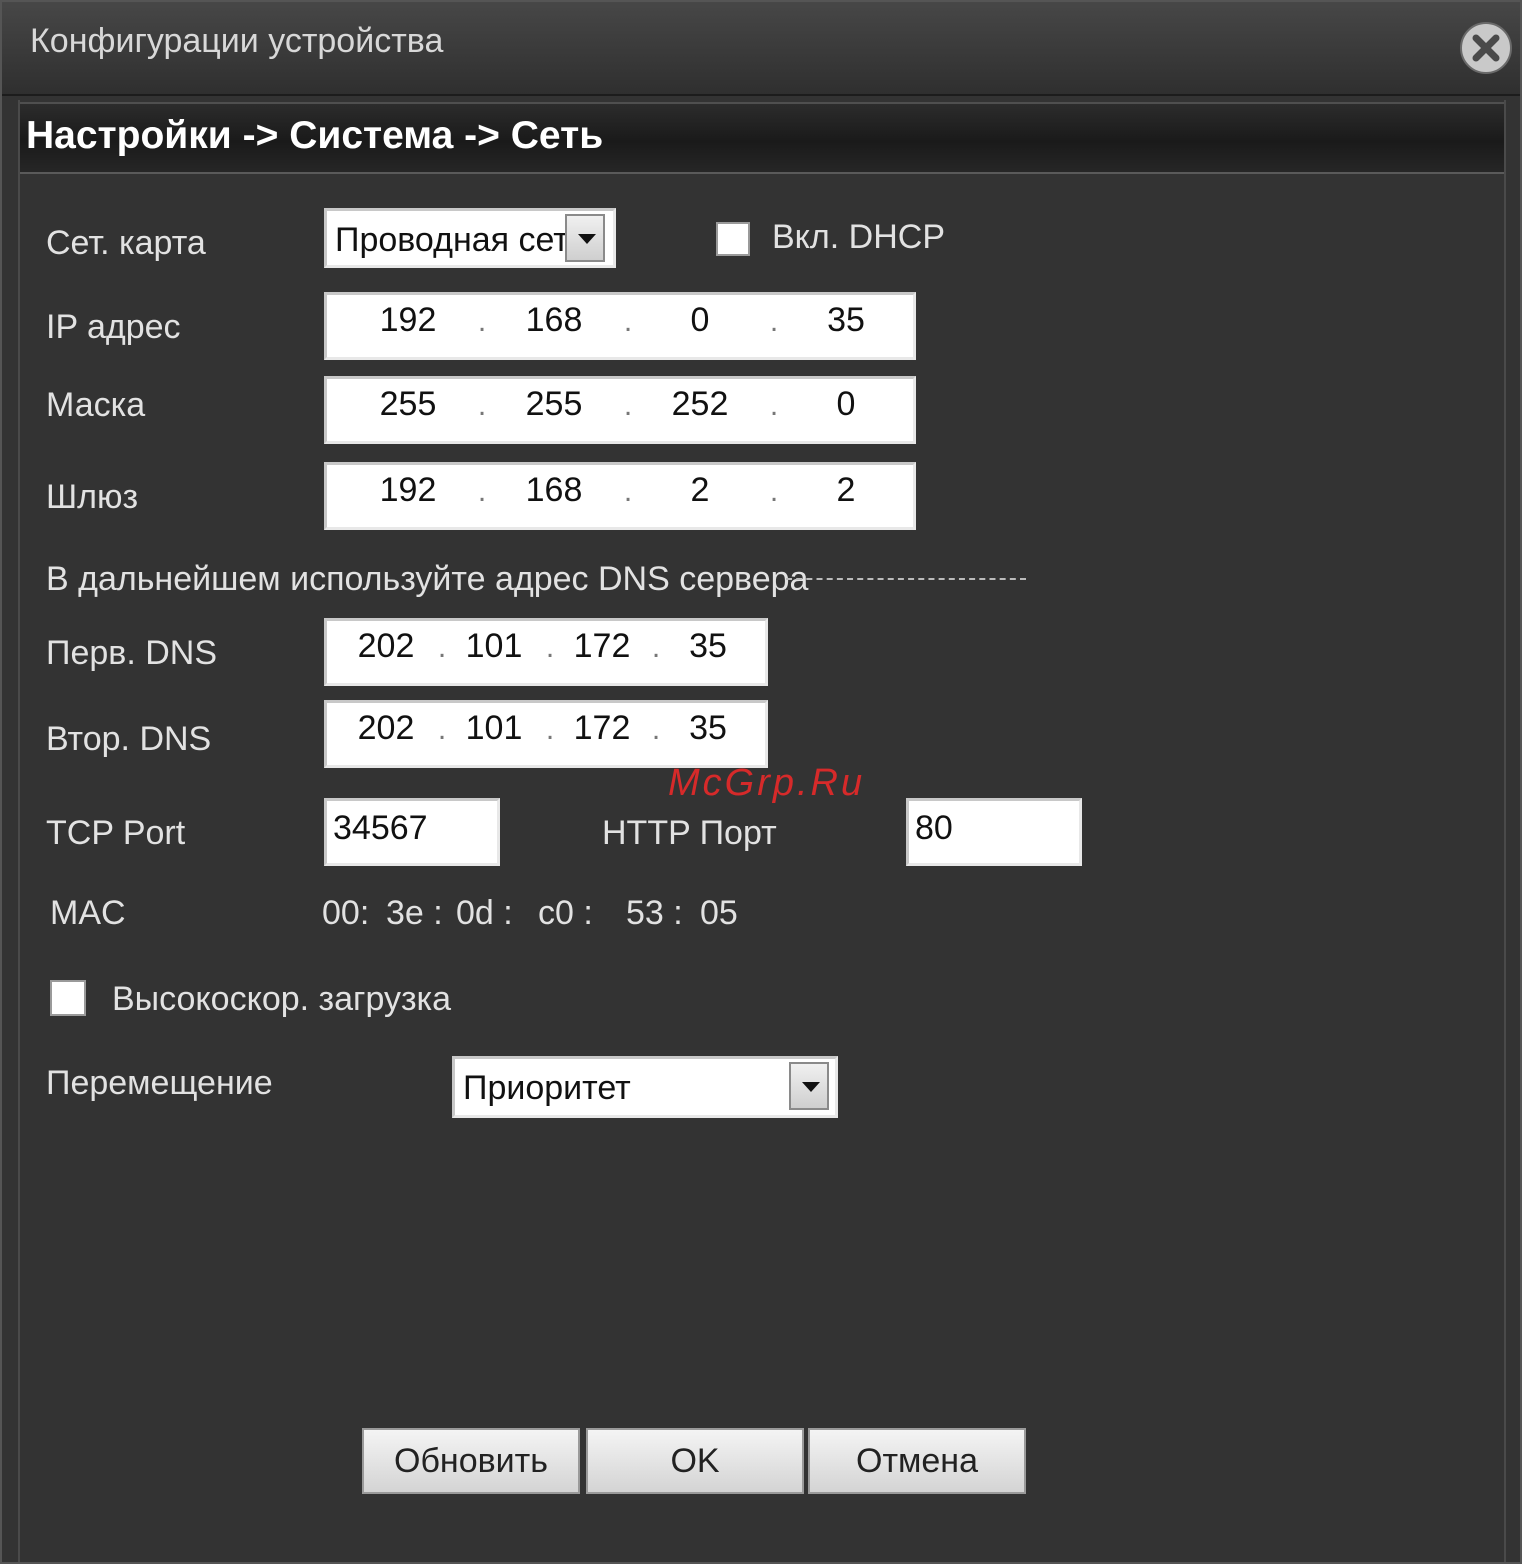  I want to click on mac-part-4: c0 :, so click(565, 913).